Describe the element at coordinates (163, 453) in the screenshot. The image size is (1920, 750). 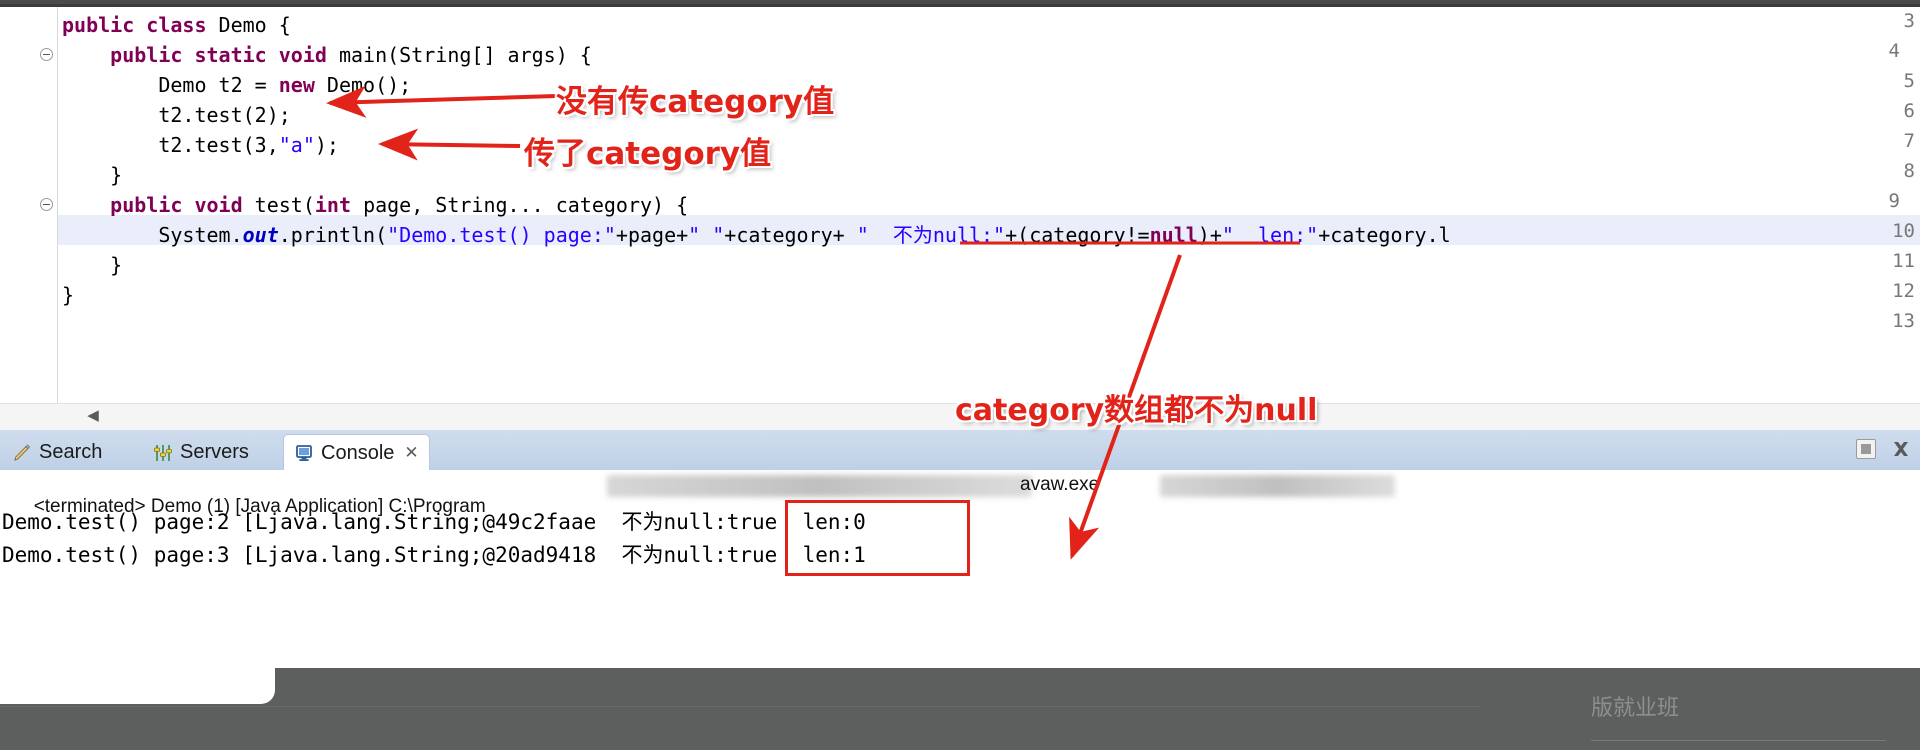
I see `servers-icon` at that location.